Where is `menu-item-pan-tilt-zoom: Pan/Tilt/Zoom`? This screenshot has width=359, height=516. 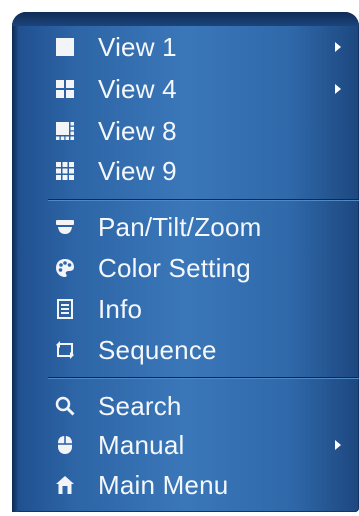 menu-item-pan-tilt-zoom: Pan/Tilt/Zoom is located at coordinates (185, 227).